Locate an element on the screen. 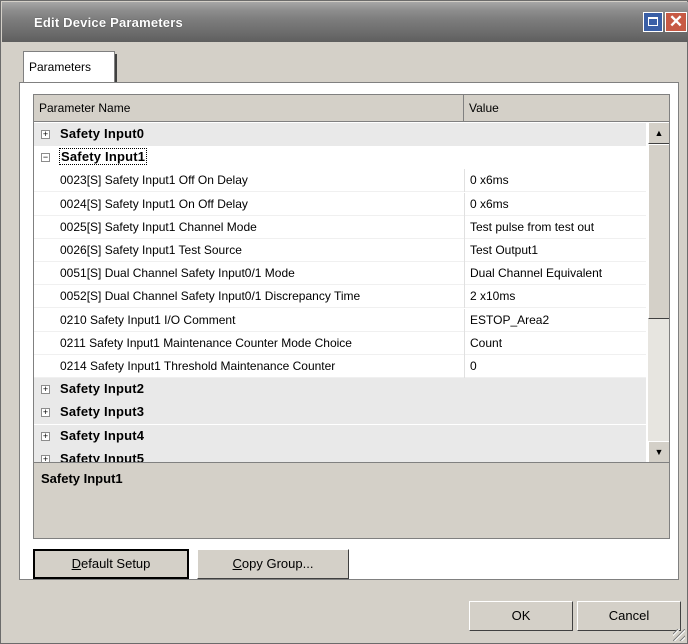  scroll-down-button: ▼ is located at coordinates (658, 451).